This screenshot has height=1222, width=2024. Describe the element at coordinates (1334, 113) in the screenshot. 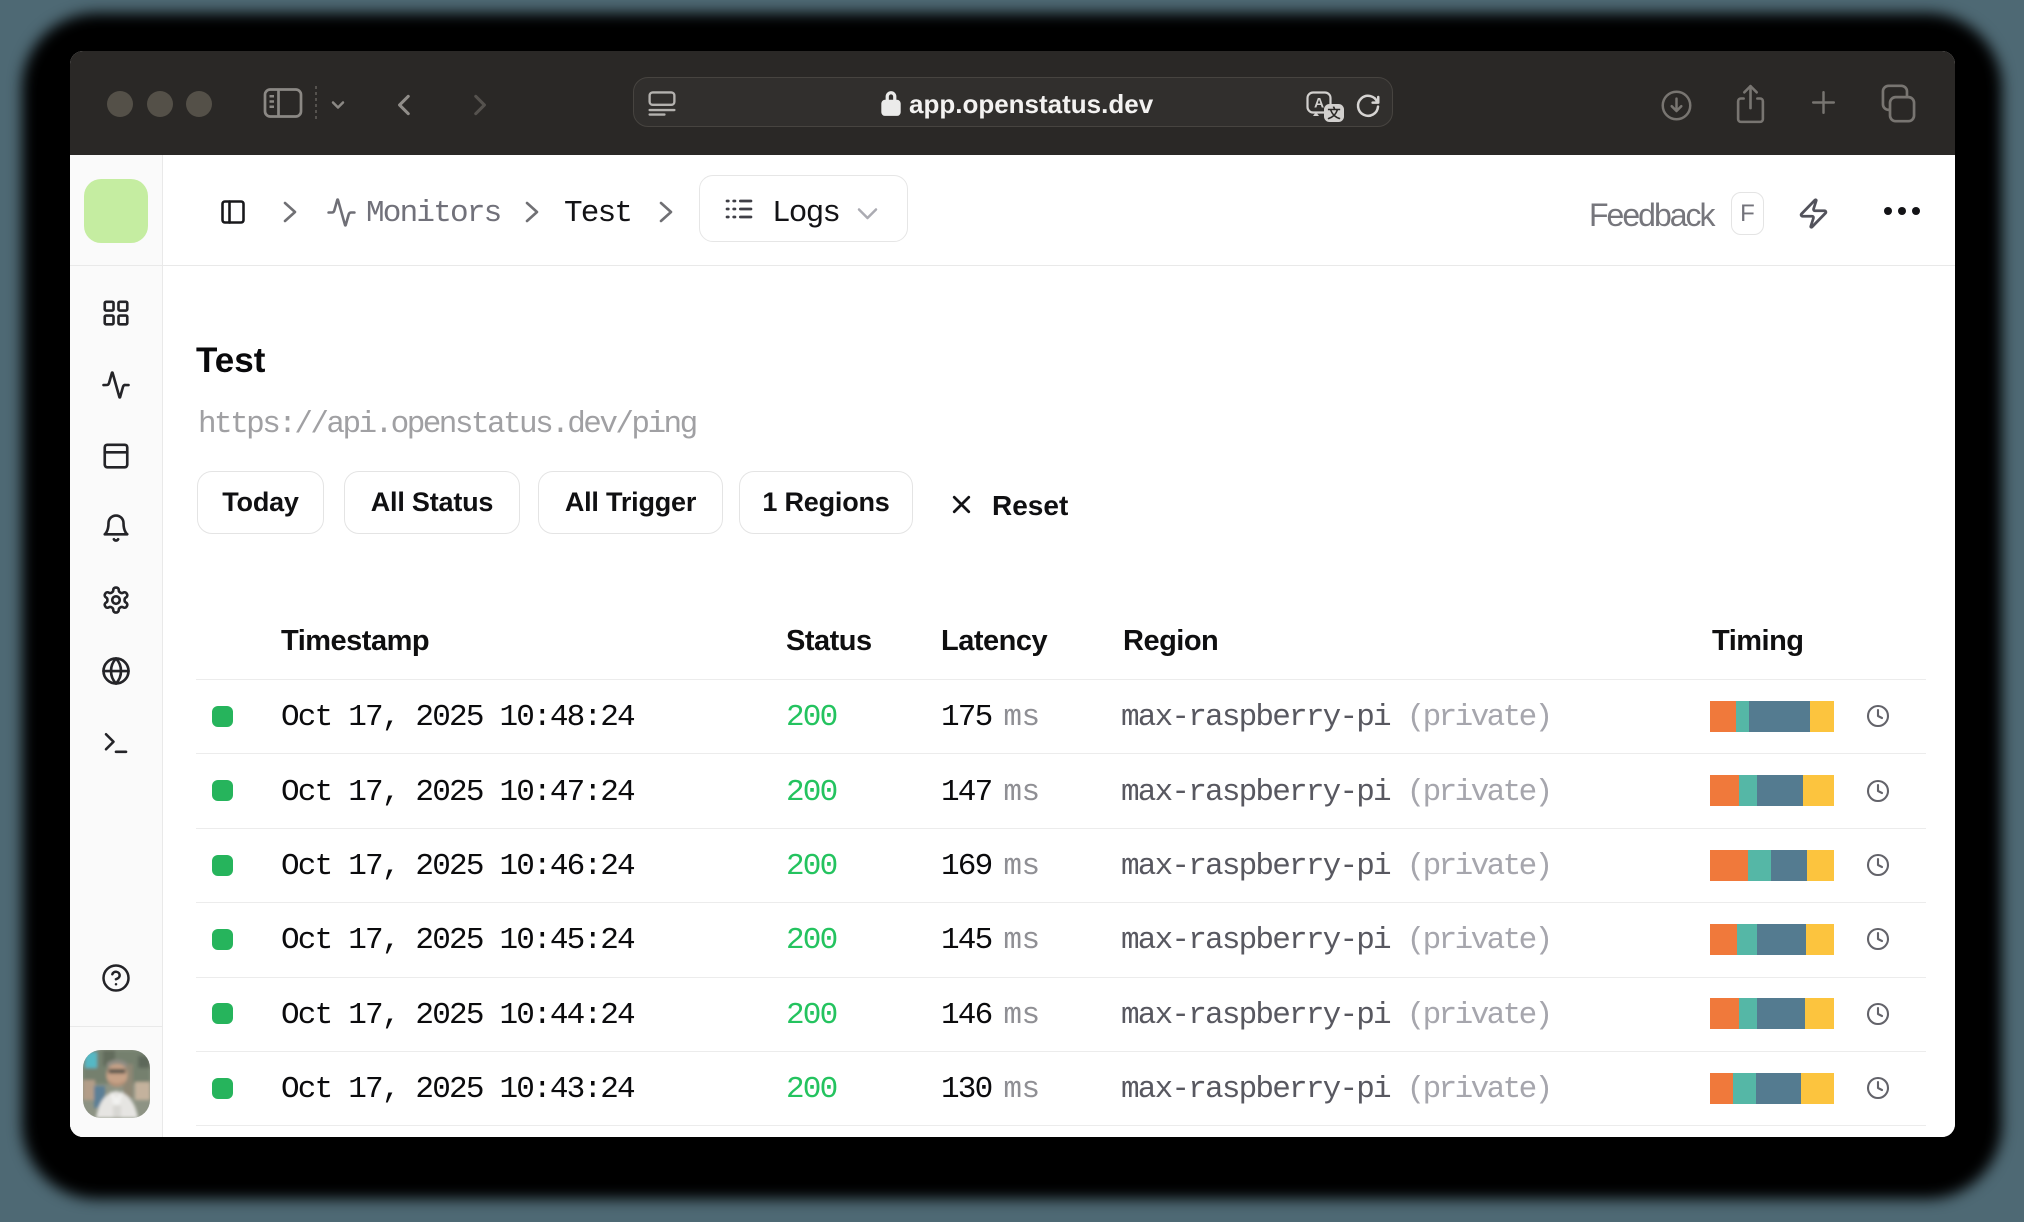

I see `svg-text: 文` at that location.